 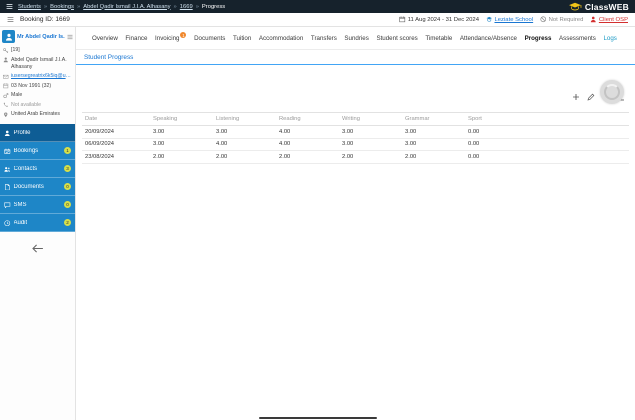 I want to click on avatar, so click(x=8, y=36).